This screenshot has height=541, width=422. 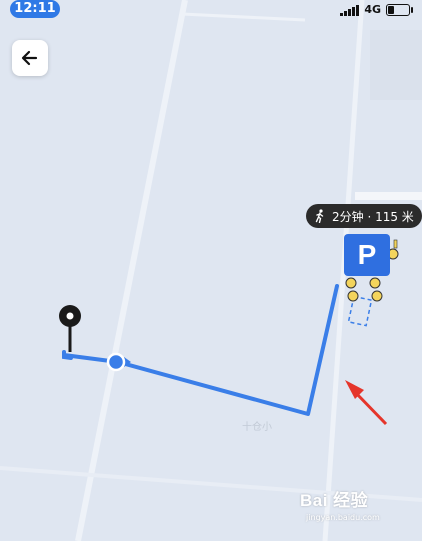 What do you see at coordinates (388, 196) in the screenshot?
I see `building` at bounding box center [388, 196].